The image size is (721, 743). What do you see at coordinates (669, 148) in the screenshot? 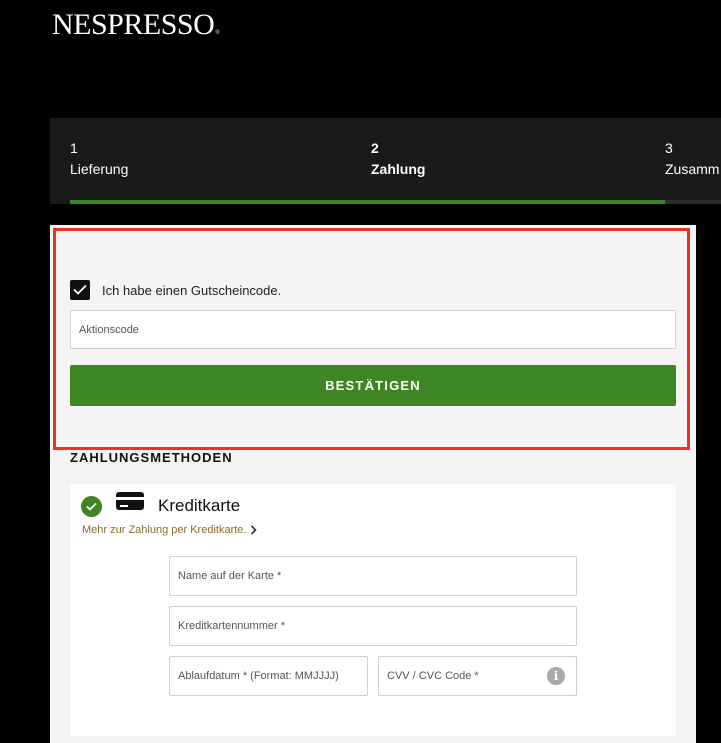
I see `step-number: 3` at bounding box center [669, 148].